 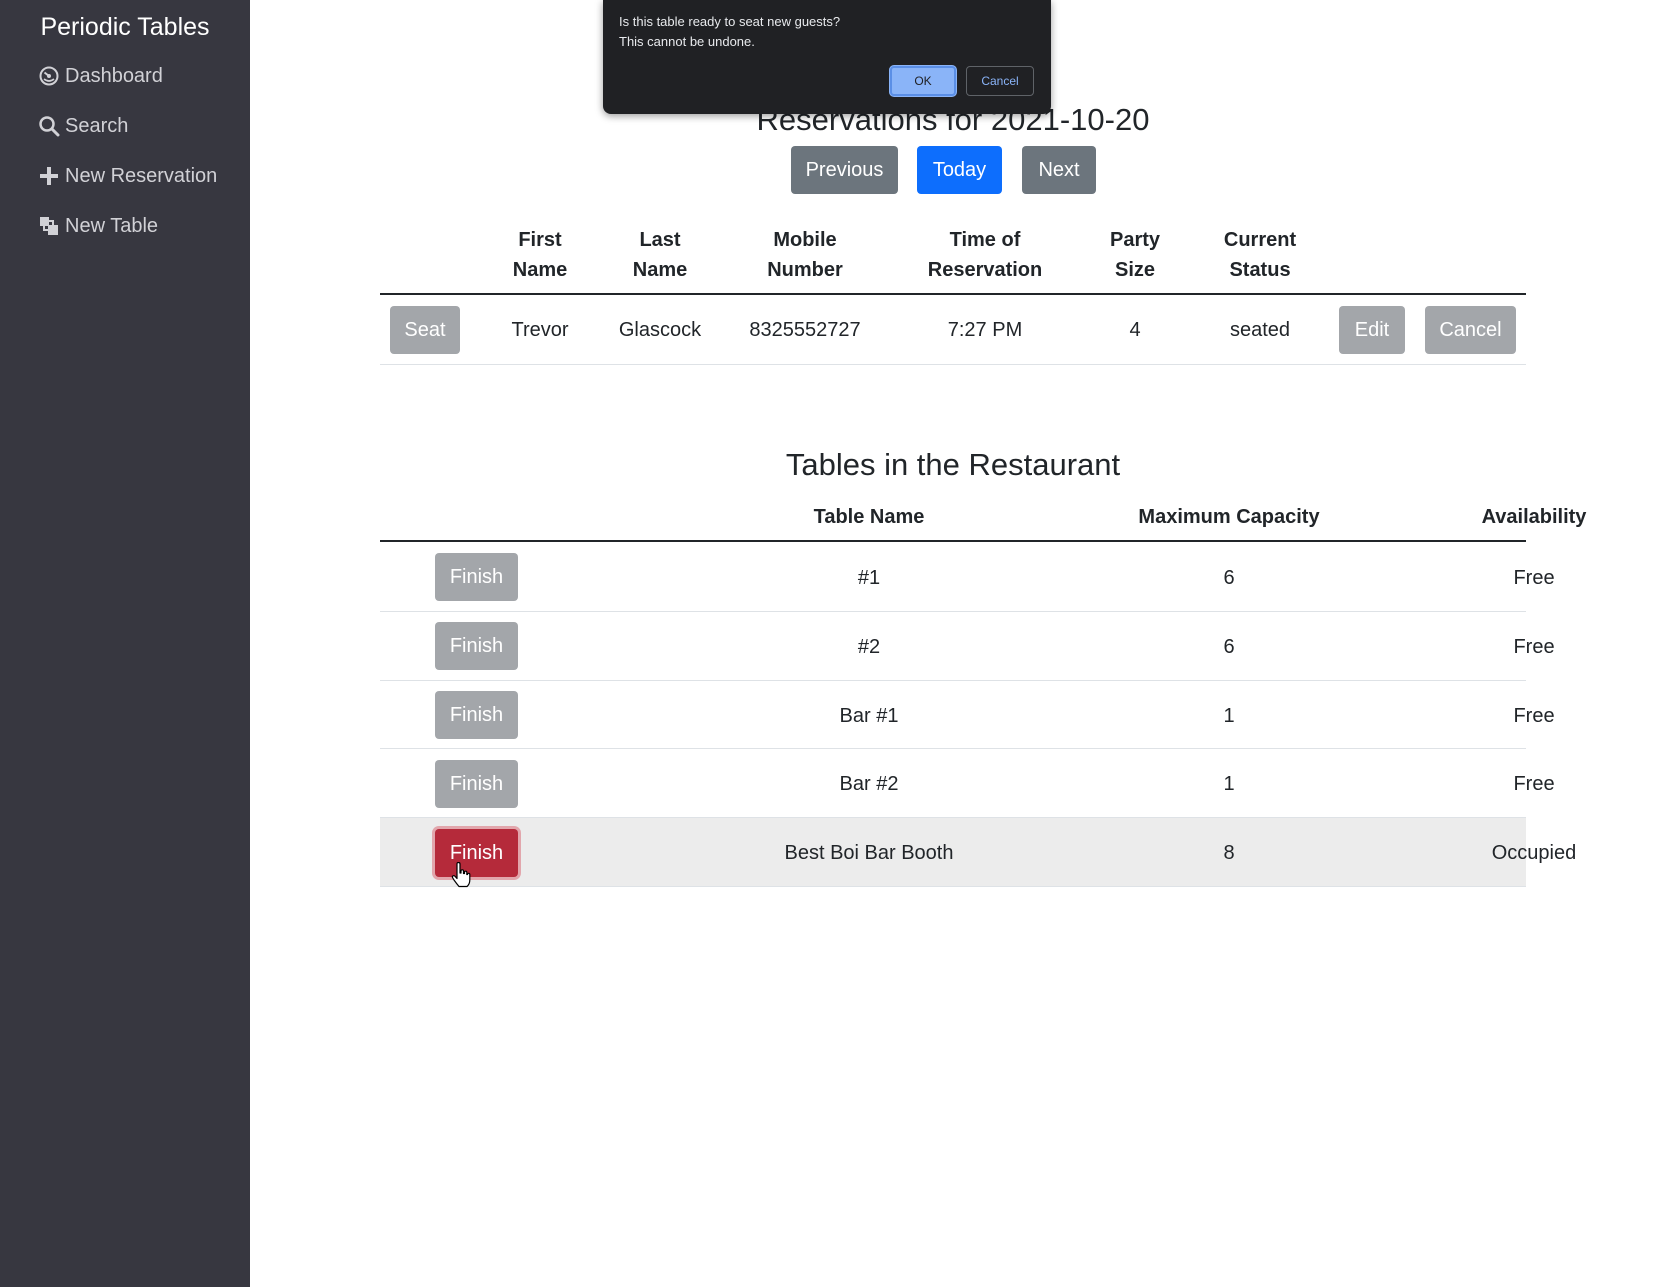 I want to click on sidebar-item-new-reservation: New Reservation, so click(x=127, y=176).